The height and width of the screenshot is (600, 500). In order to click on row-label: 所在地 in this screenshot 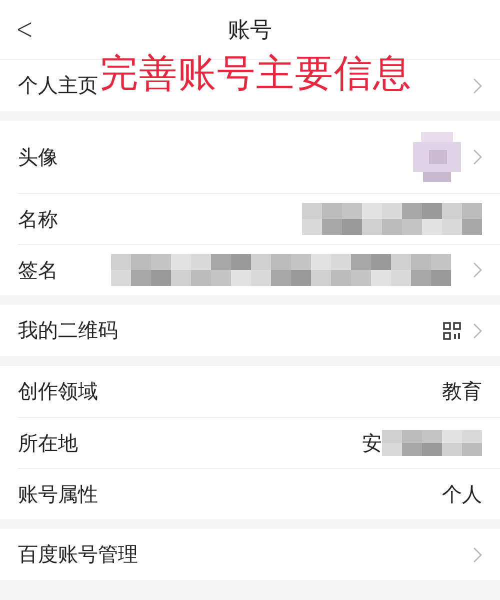, I will do `click(48, 443)`.